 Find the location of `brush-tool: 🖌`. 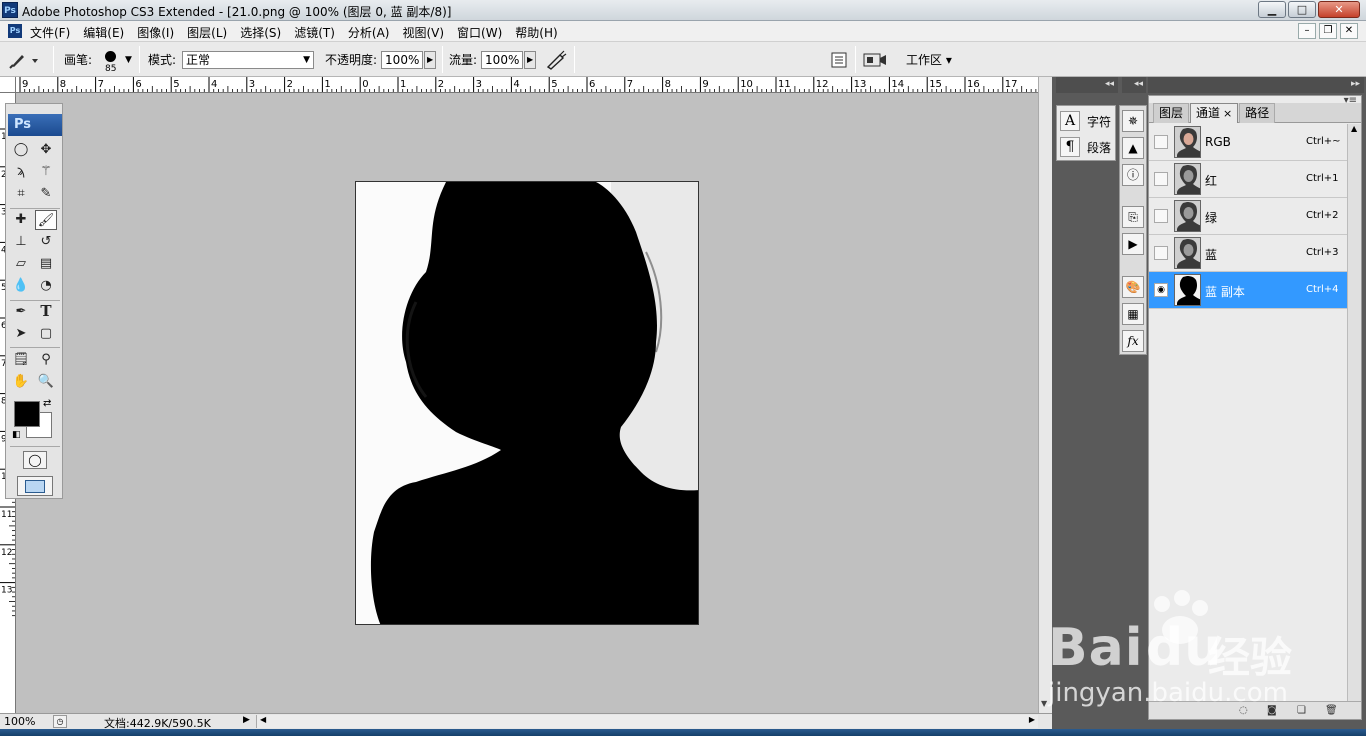

brush-tool: 🖌 is located at coordinates (46, 220).